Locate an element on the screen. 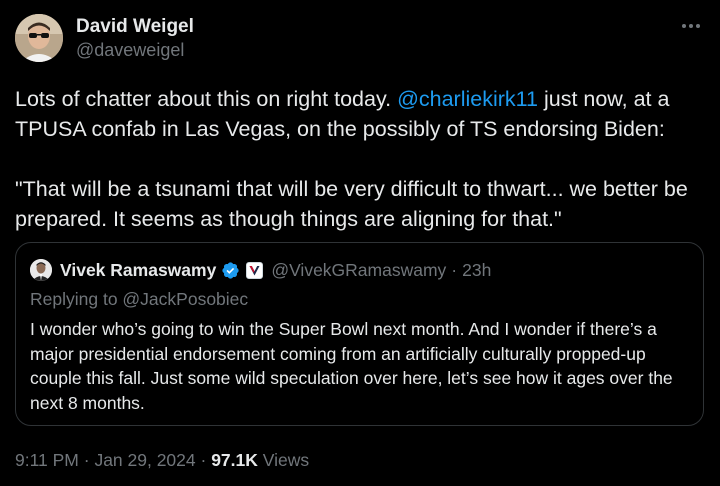  quoted-tweet-header: Vivek Ramaswamy @VivekGRamaswamy · 23h is located at coordinates (260, 270).